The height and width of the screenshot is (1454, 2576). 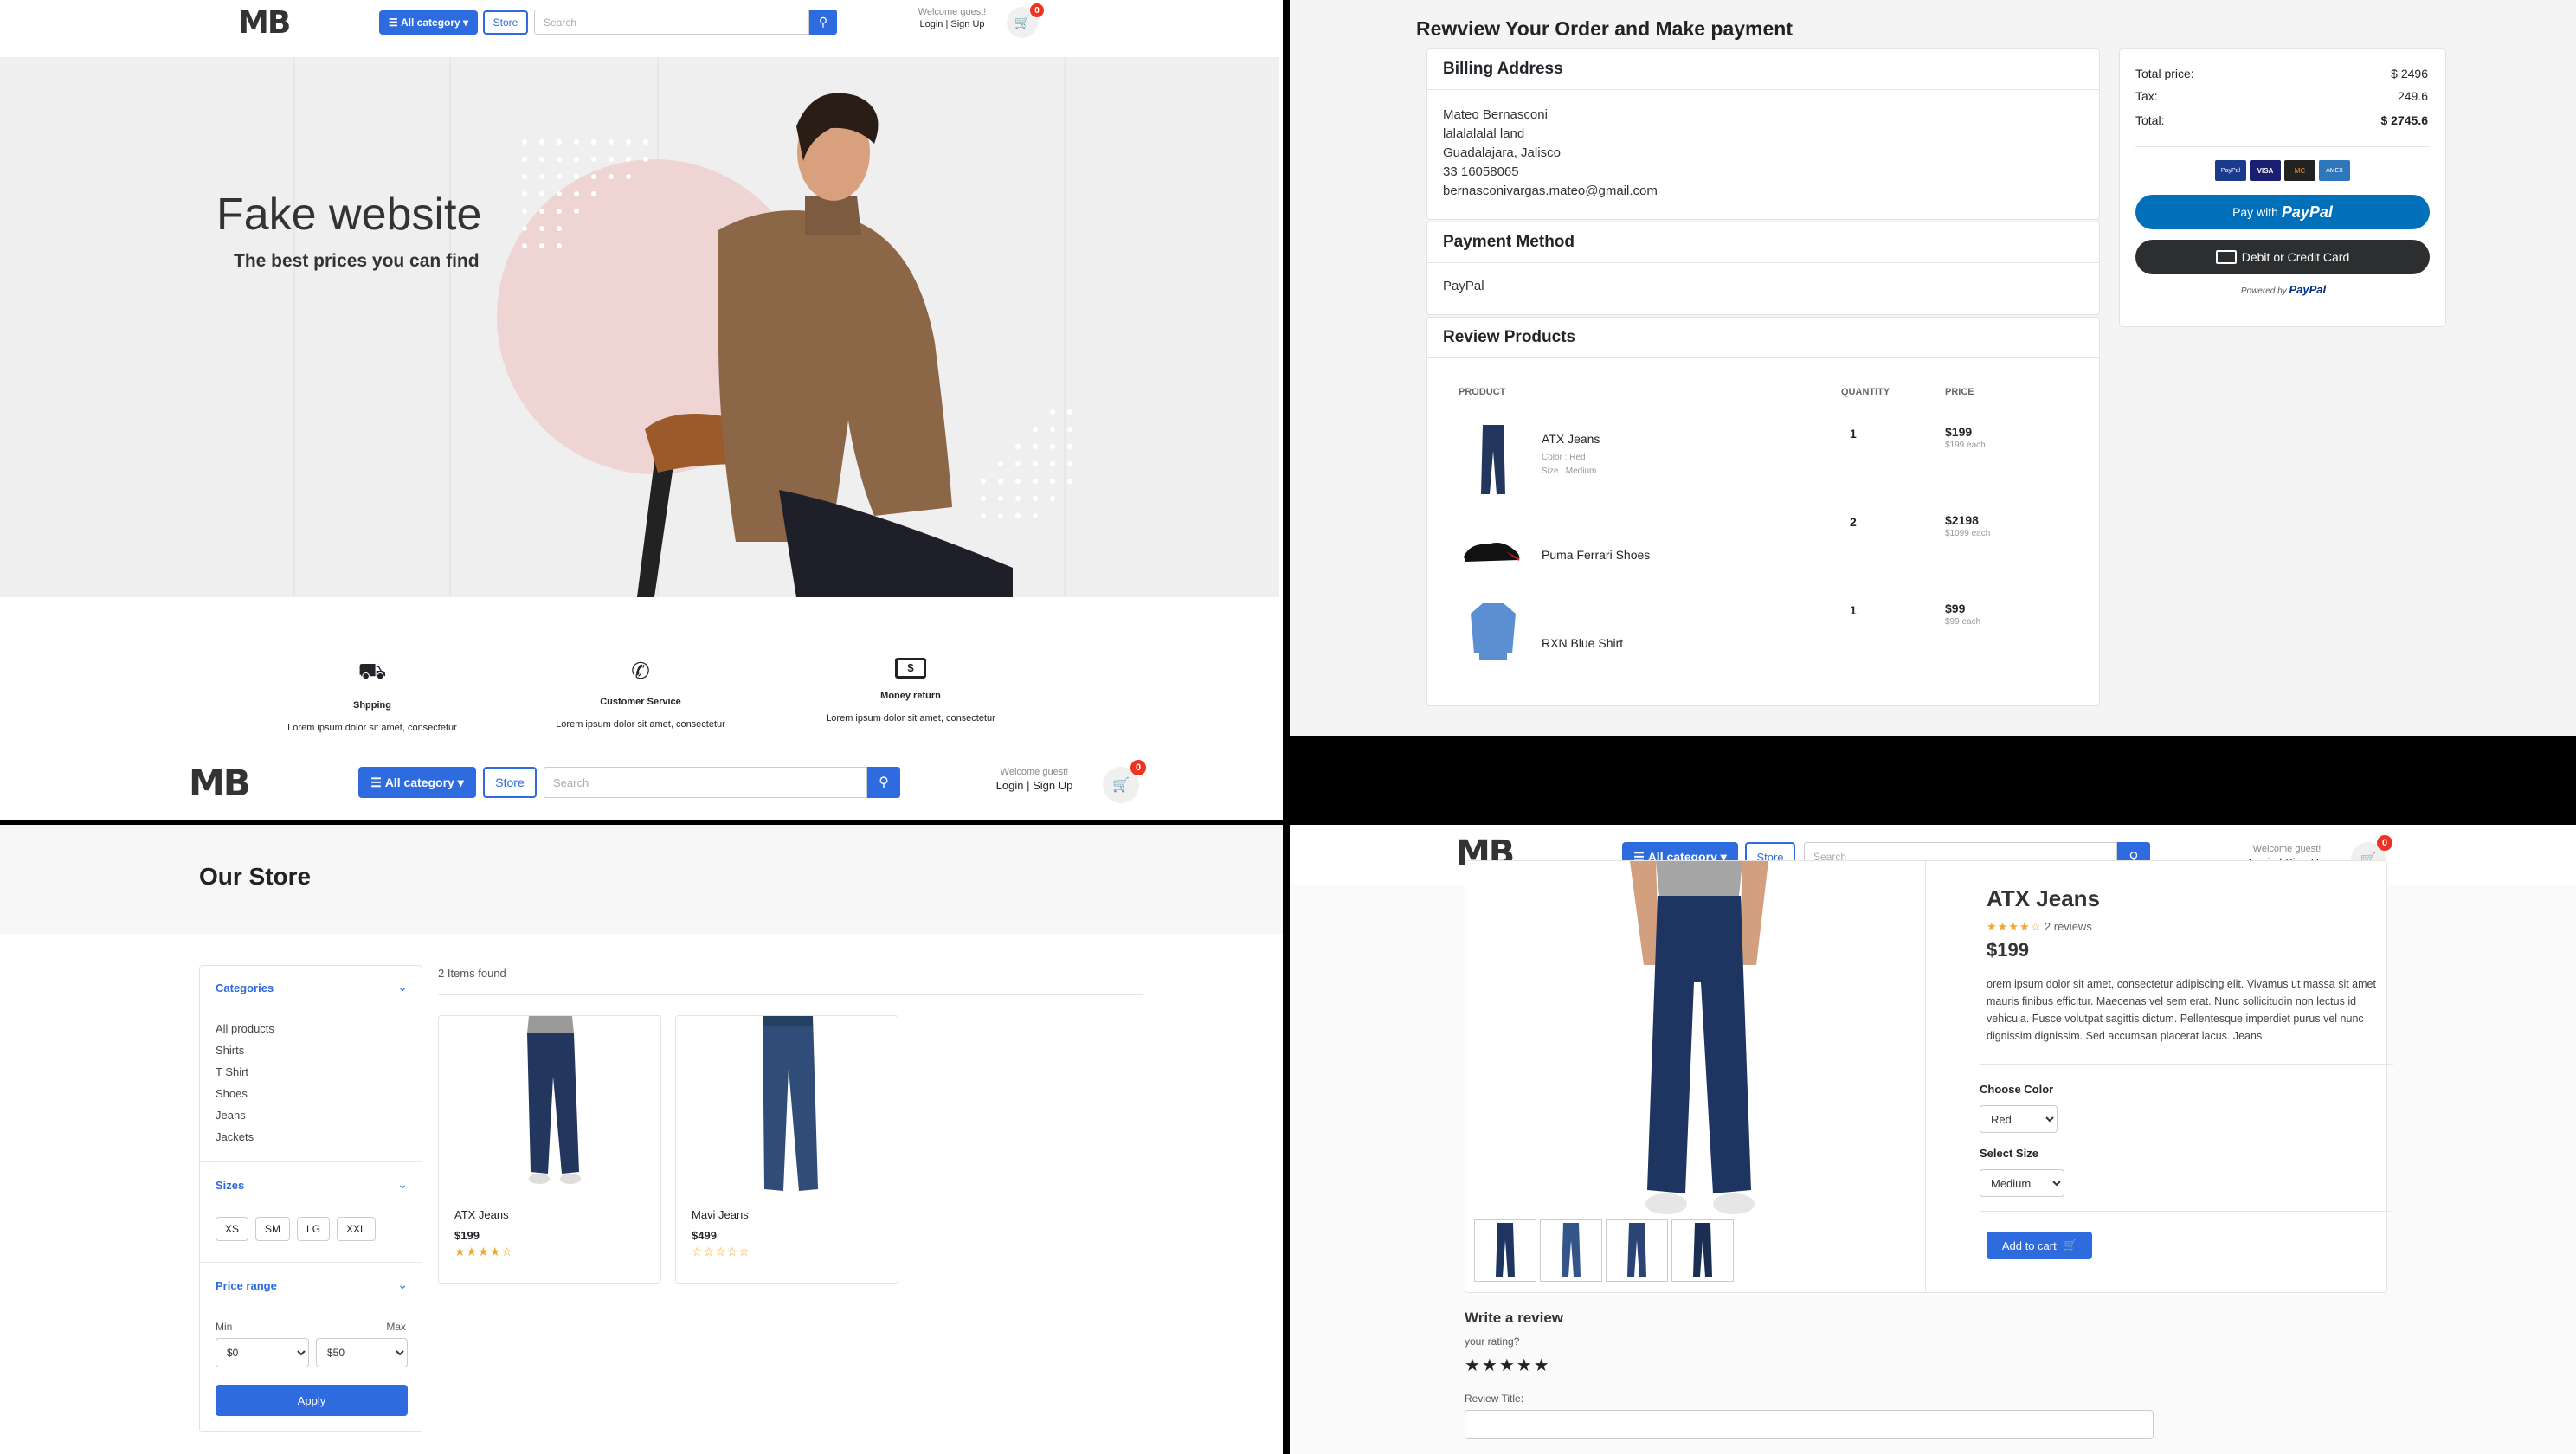 I want to click on product-title: ATX Jeans, so click(x=2044, y=898).